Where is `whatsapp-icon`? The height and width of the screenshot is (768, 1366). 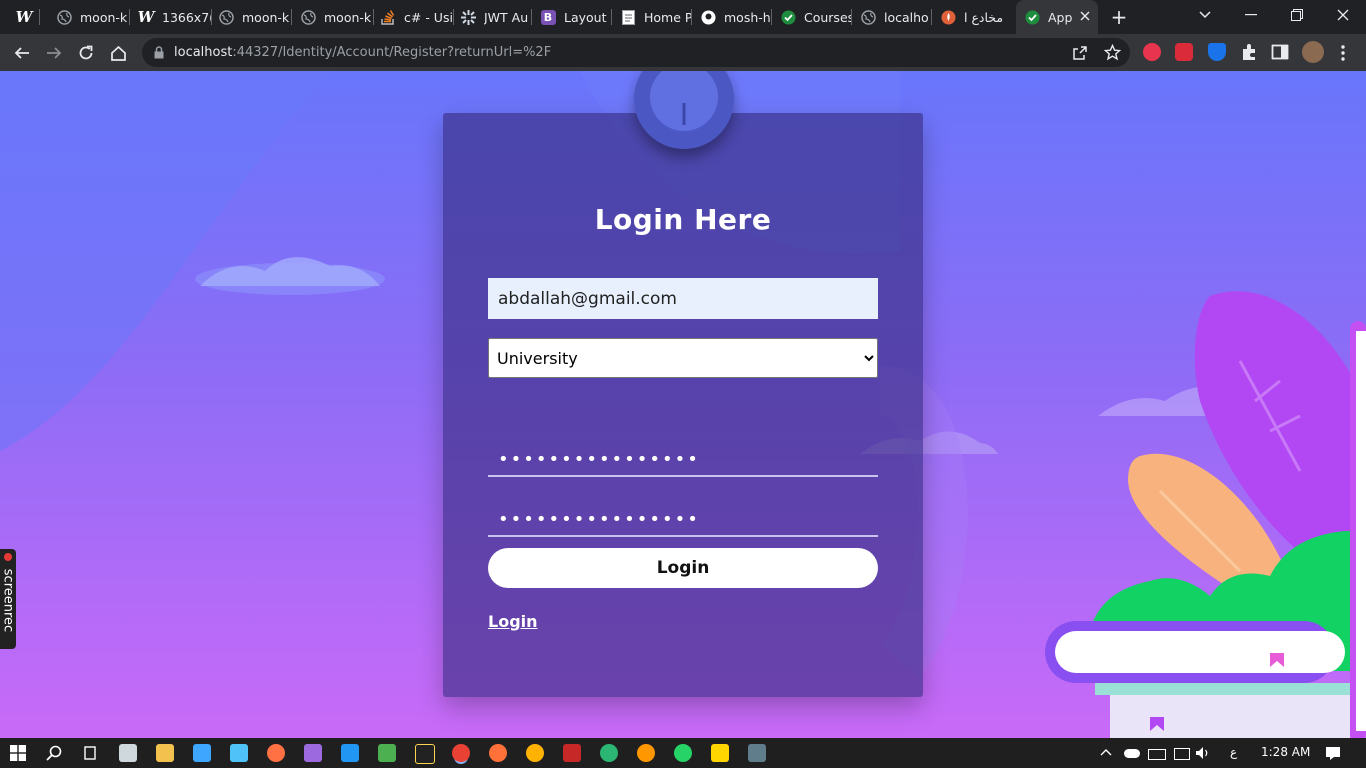
whatsapp-icon is located at coordinates (683, 753).